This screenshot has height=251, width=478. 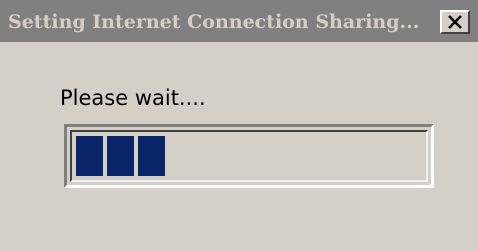 I want to click on close-icon, so click(x=455, y=22).